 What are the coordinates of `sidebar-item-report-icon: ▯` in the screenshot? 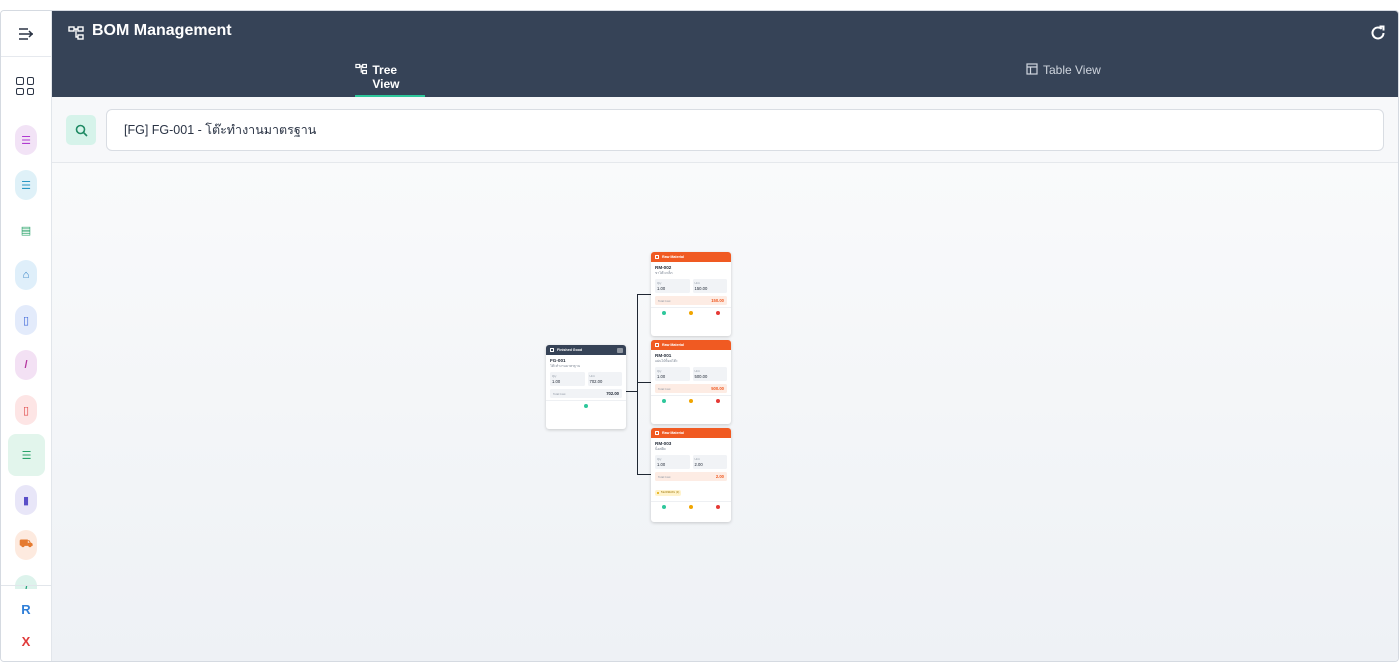 It's located at (26, 410).